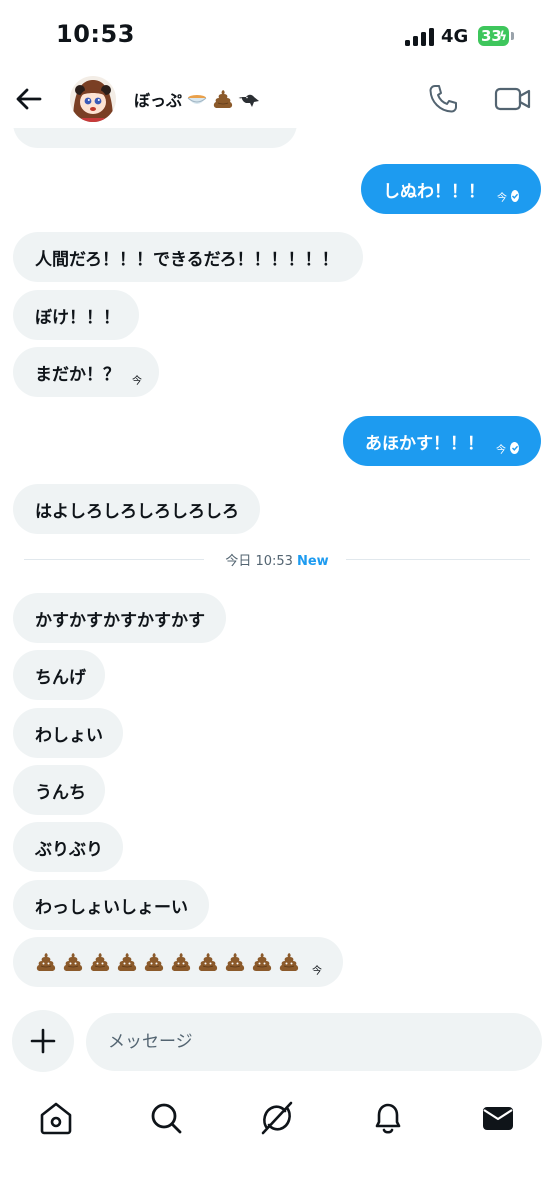 This screenshot has height=1200, width=554. I want to click on bottom-tab-bar, so click(277, 1120).